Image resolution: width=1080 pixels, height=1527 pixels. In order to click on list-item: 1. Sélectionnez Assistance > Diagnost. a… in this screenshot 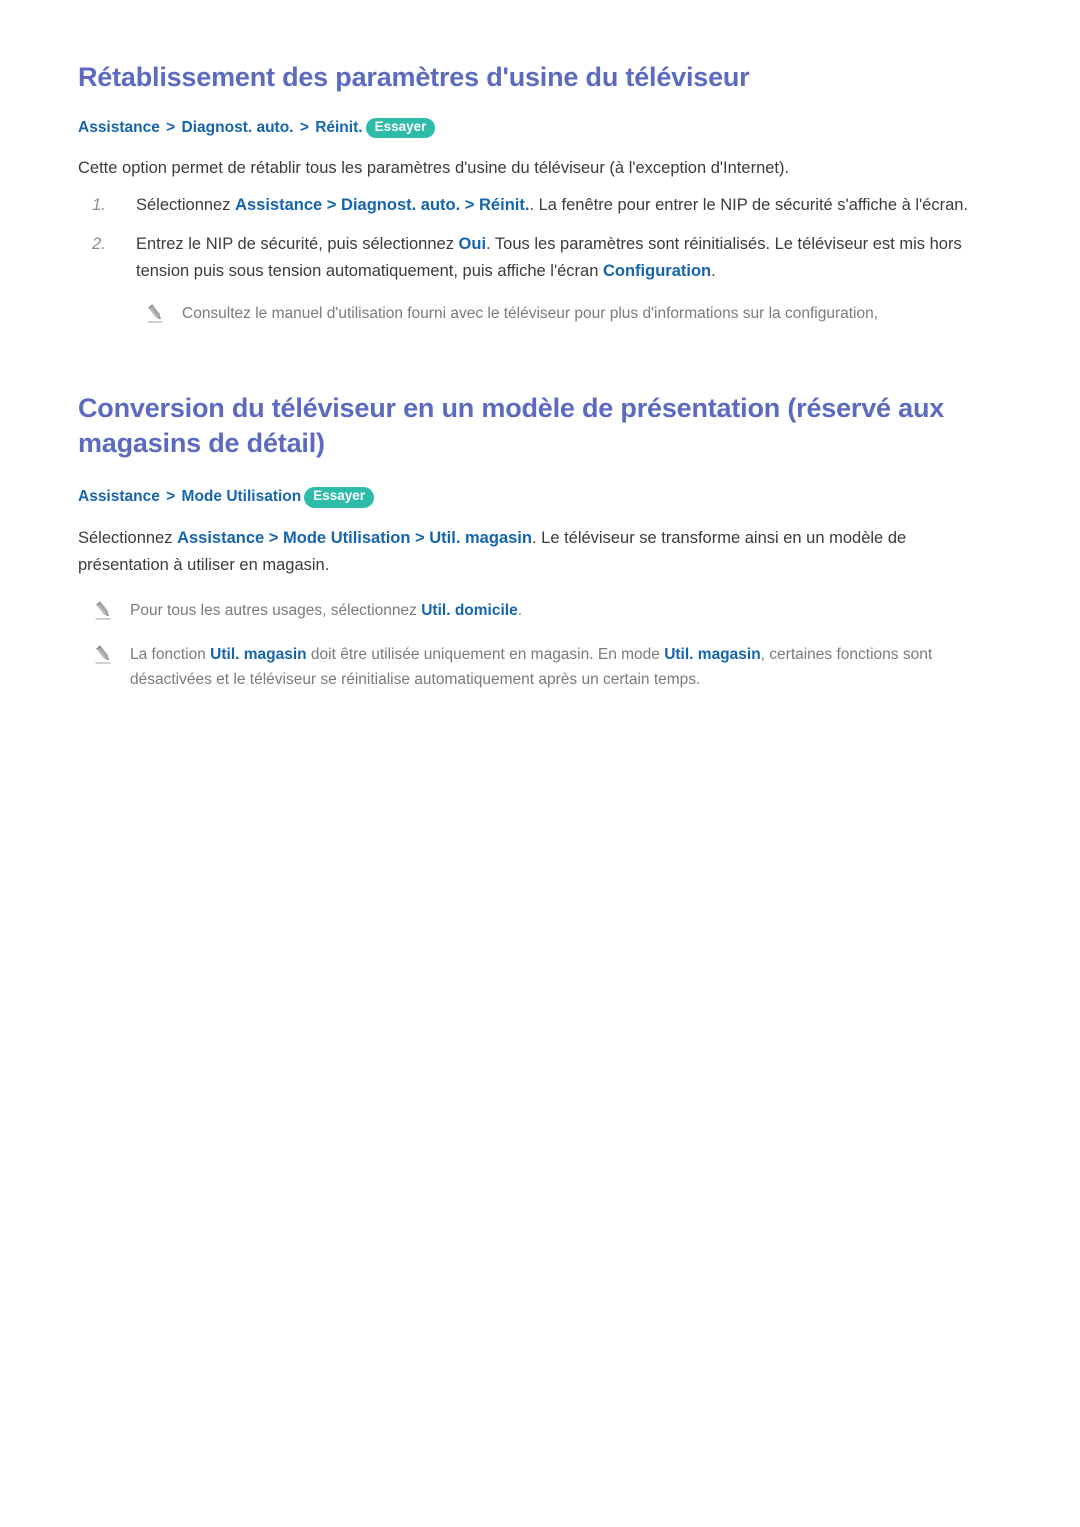, I will do `click(539, 205)`.